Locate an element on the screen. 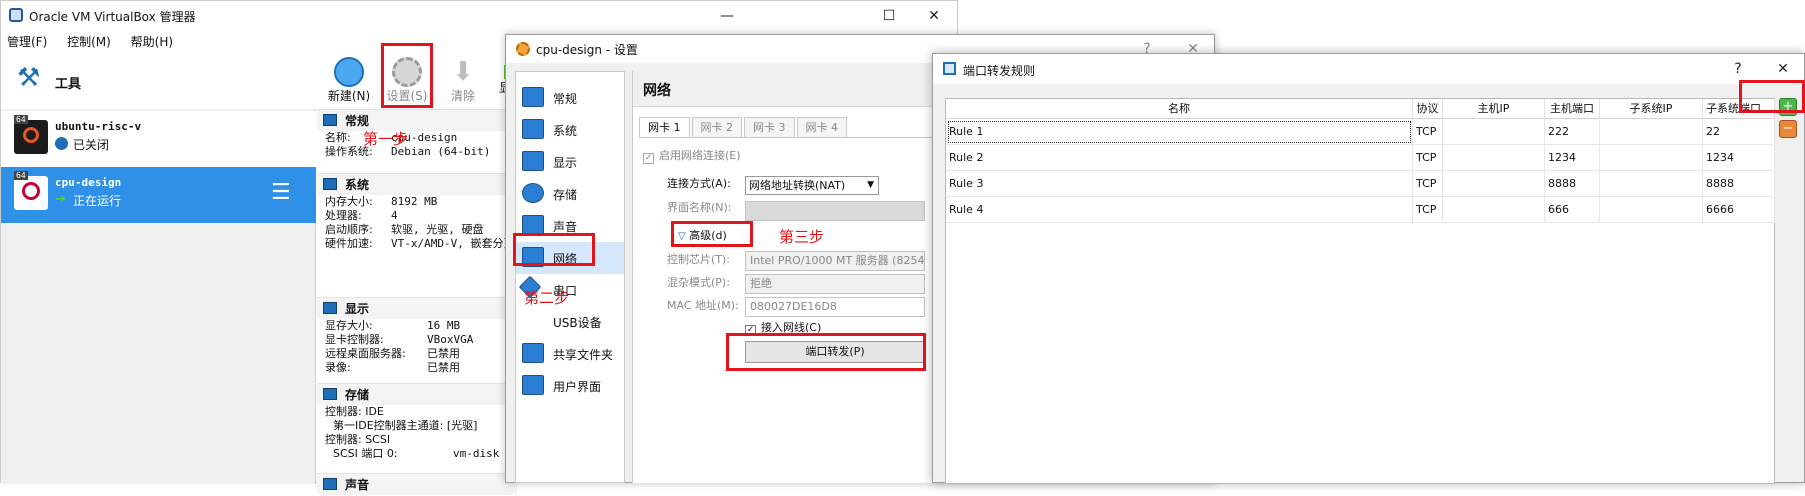  adapter-type-field: Intel PRO/1000 MT 服务器 (82545EM) is located at coordinates (835, 261).